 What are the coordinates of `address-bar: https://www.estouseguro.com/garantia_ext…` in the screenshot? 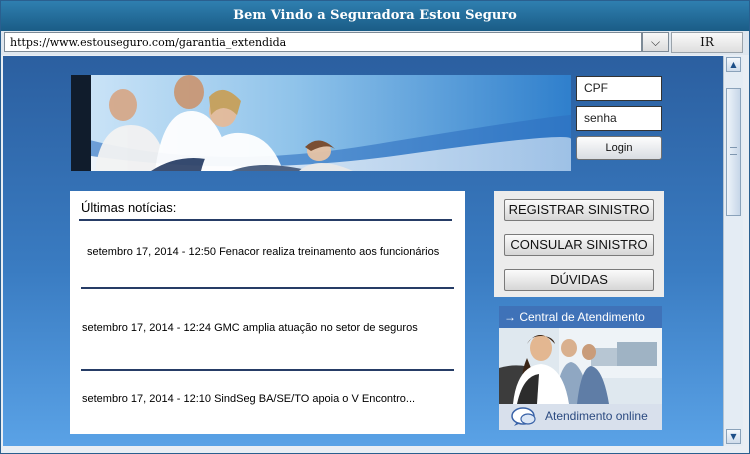 It's located at (375, 43).